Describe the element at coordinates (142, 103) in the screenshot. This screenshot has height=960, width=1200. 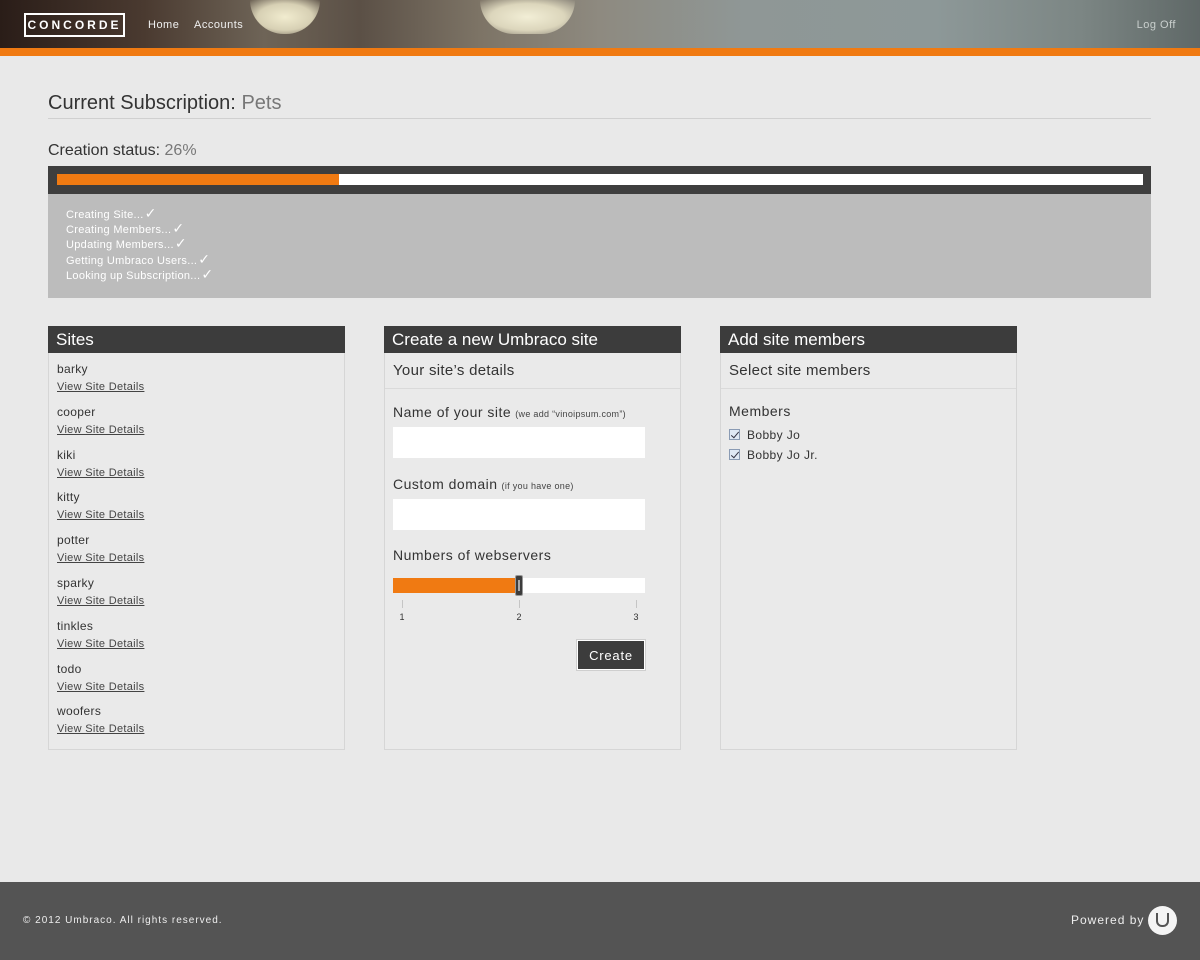
I see `subscription-label: Current Subscription:` at that location.